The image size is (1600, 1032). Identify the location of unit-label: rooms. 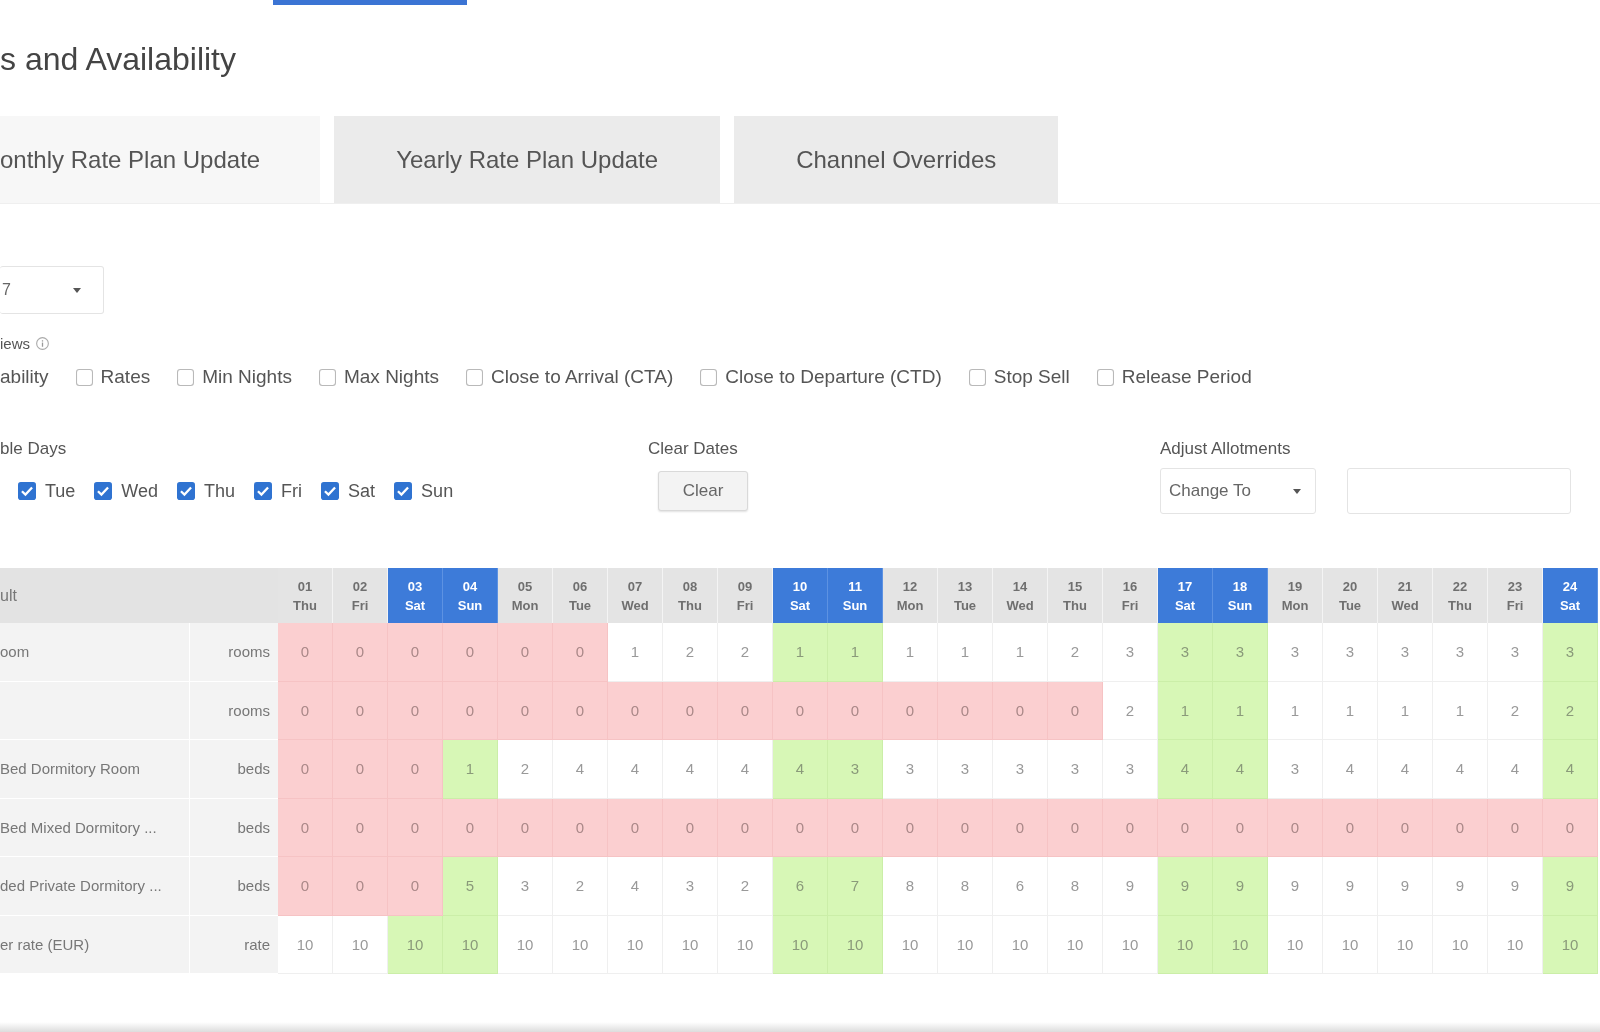
(234, 652).